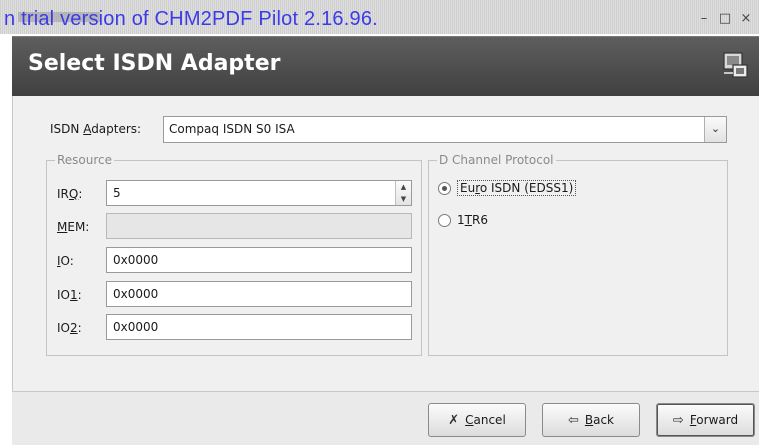 The height and width of the screenshot is (445, 759). Describe the element at coordinates (454, 420) in the screenshot. I see `cancel-icon: ✗` at that location.